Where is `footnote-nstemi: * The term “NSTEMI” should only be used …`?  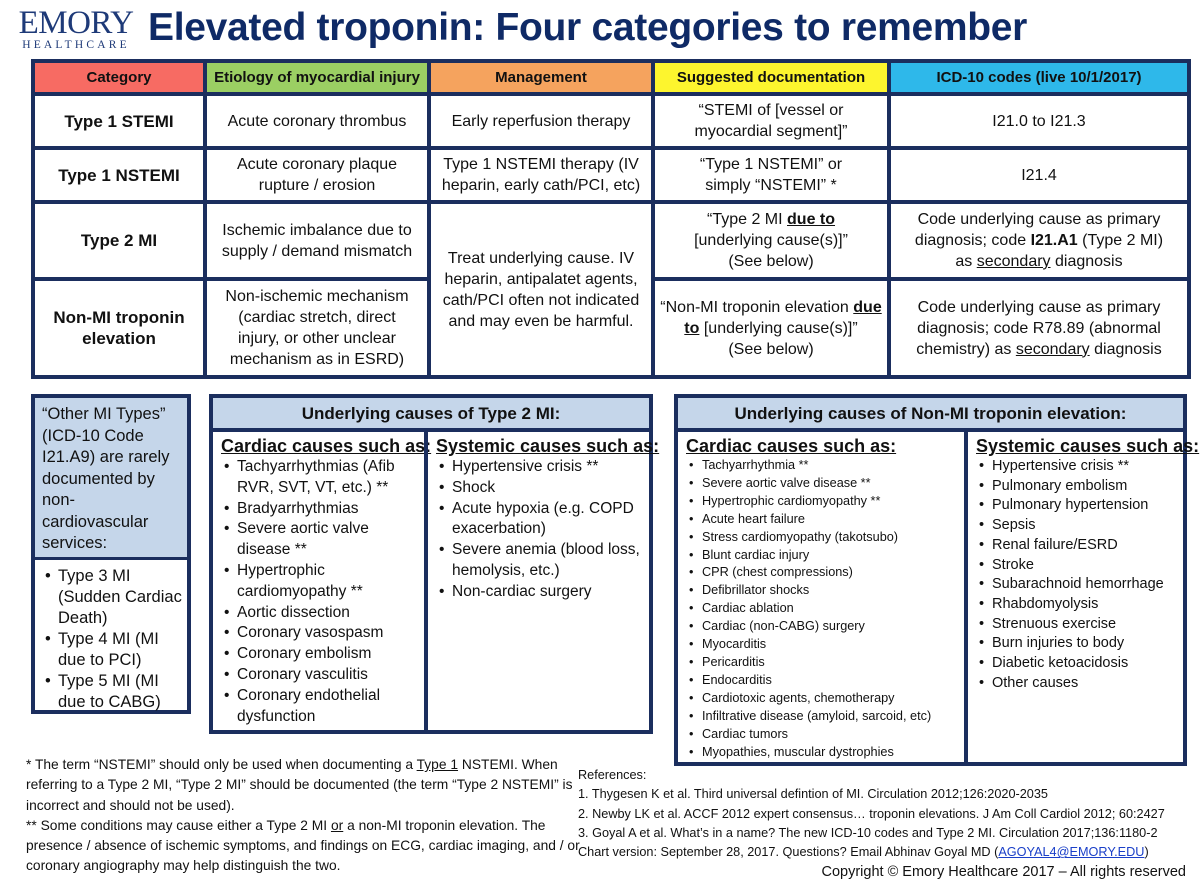 footnote-nstemi: * The term “NSTEMI” should only be used … is located at coordinates (306, 785).